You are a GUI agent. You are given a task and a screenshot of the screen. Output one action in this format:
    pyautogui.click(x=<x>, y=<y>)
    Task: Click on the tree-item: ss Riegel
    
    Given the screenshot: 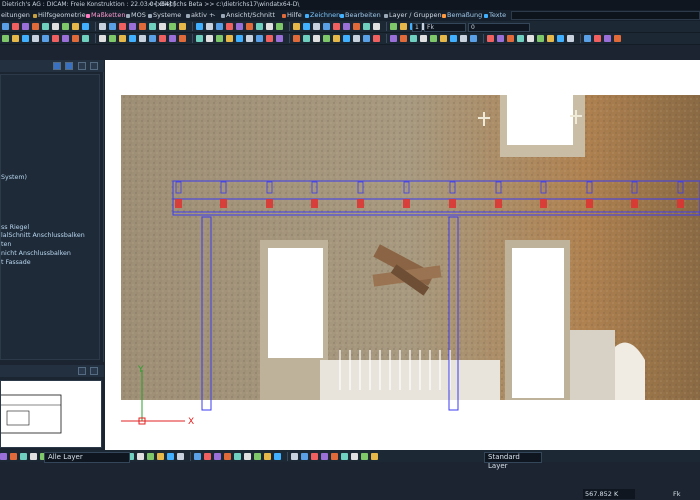 What is the action you would take?
    pyautogui.click(x=15, y=228)
    